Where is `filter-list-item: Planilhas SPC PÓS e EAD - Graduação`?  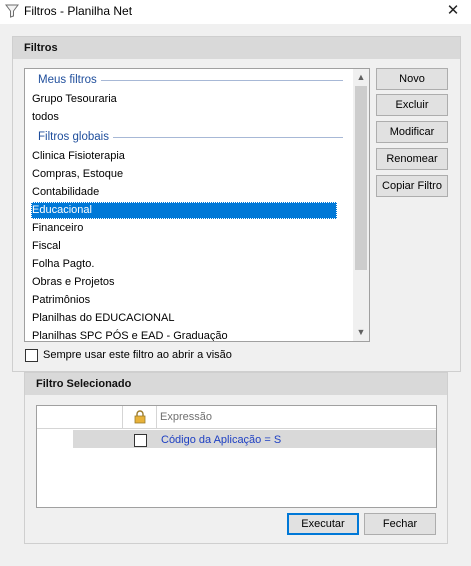 filter-list-item: Planilhas SPC PÓS e EAD - Graduação is located at coordinates (184, 334).